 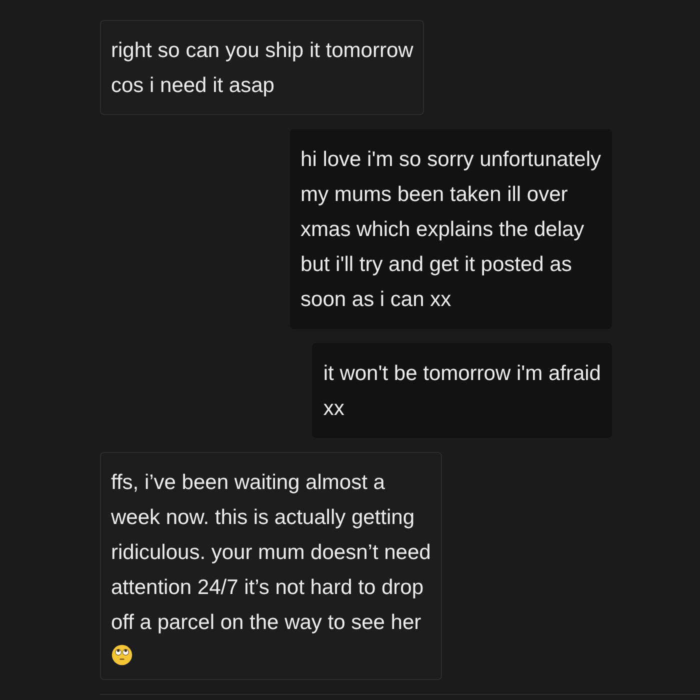 I want to click on message-text: hi love i'm so sorry unfortunately my mums been taken ill over xmas which explains the delay but i'll try and get it posted as soon as i can xx, so click(x=450, y=230).